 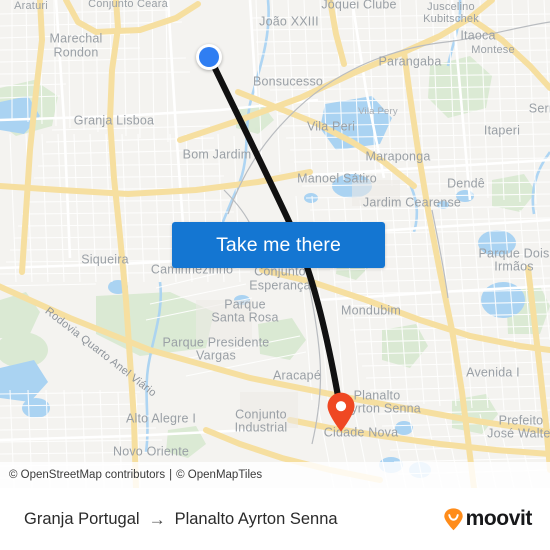 What do you see at coordinates (453, 518) in the screenshot?
I see `moovit-pin-icon` at bounding box center [453, 518].